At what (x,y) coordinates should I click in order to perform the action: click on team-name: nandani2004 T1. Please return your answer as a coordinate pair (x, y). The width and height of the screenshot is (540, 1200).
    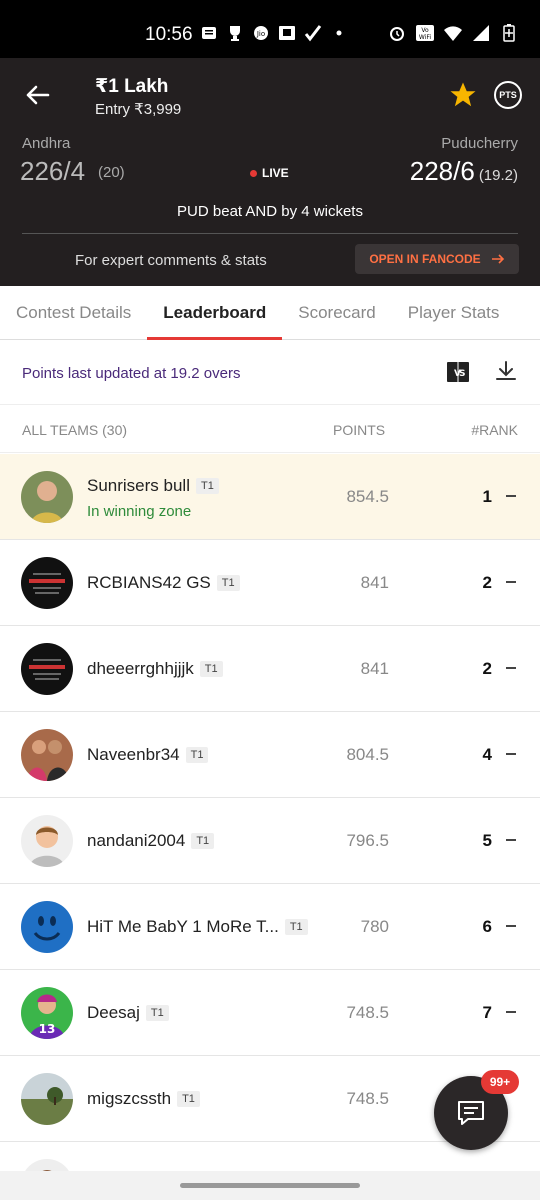
    Looking at the image, I should click on (151, 841).